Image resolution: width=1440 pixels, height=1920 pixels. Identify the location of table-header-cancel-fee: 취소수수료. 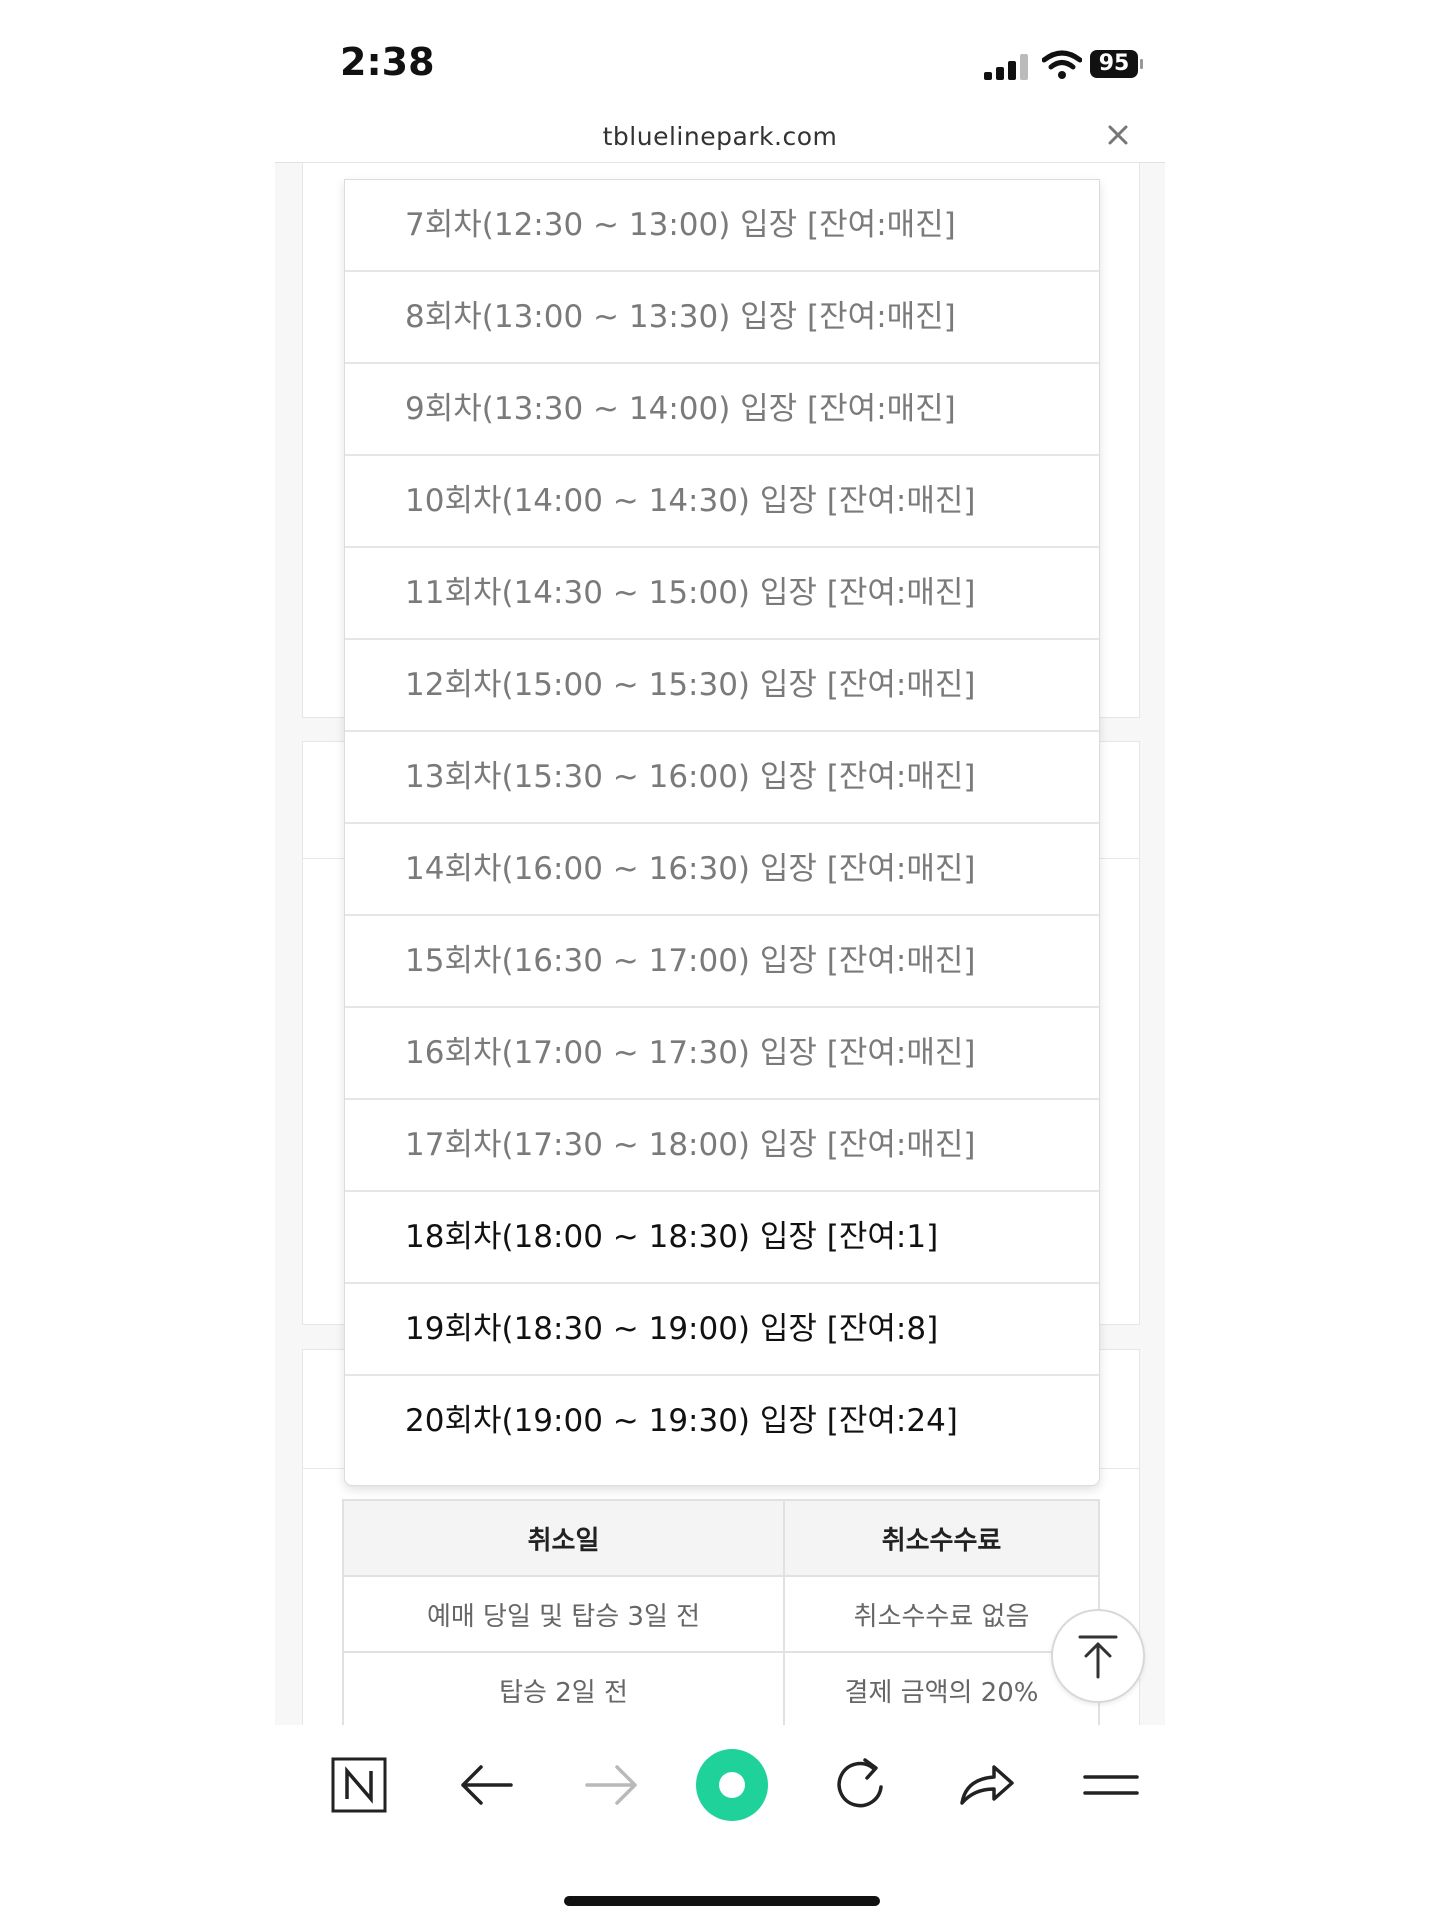
(941, 1538).